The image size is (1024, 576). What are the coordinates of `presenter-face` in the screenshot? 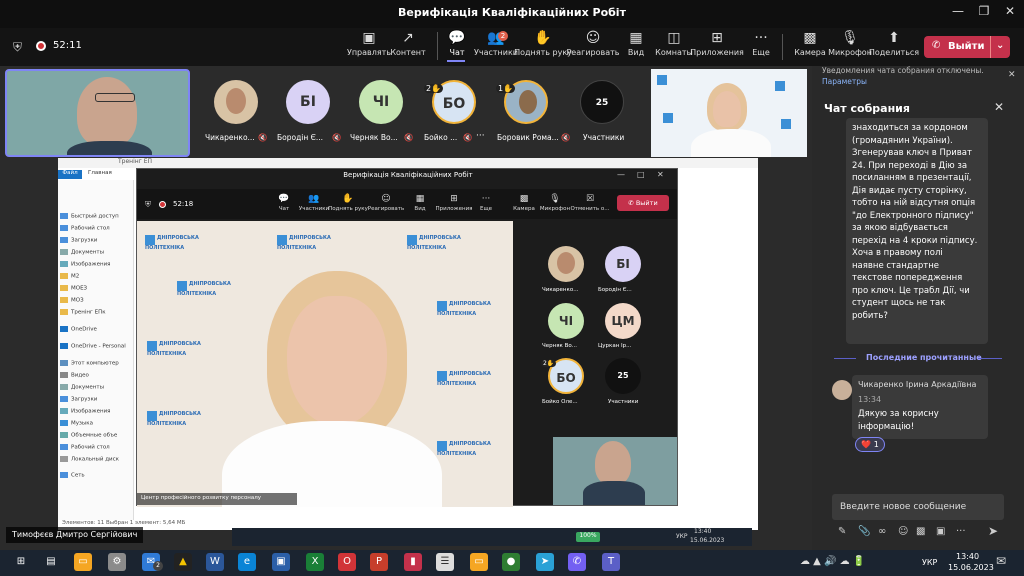 It's located at (337, 361).